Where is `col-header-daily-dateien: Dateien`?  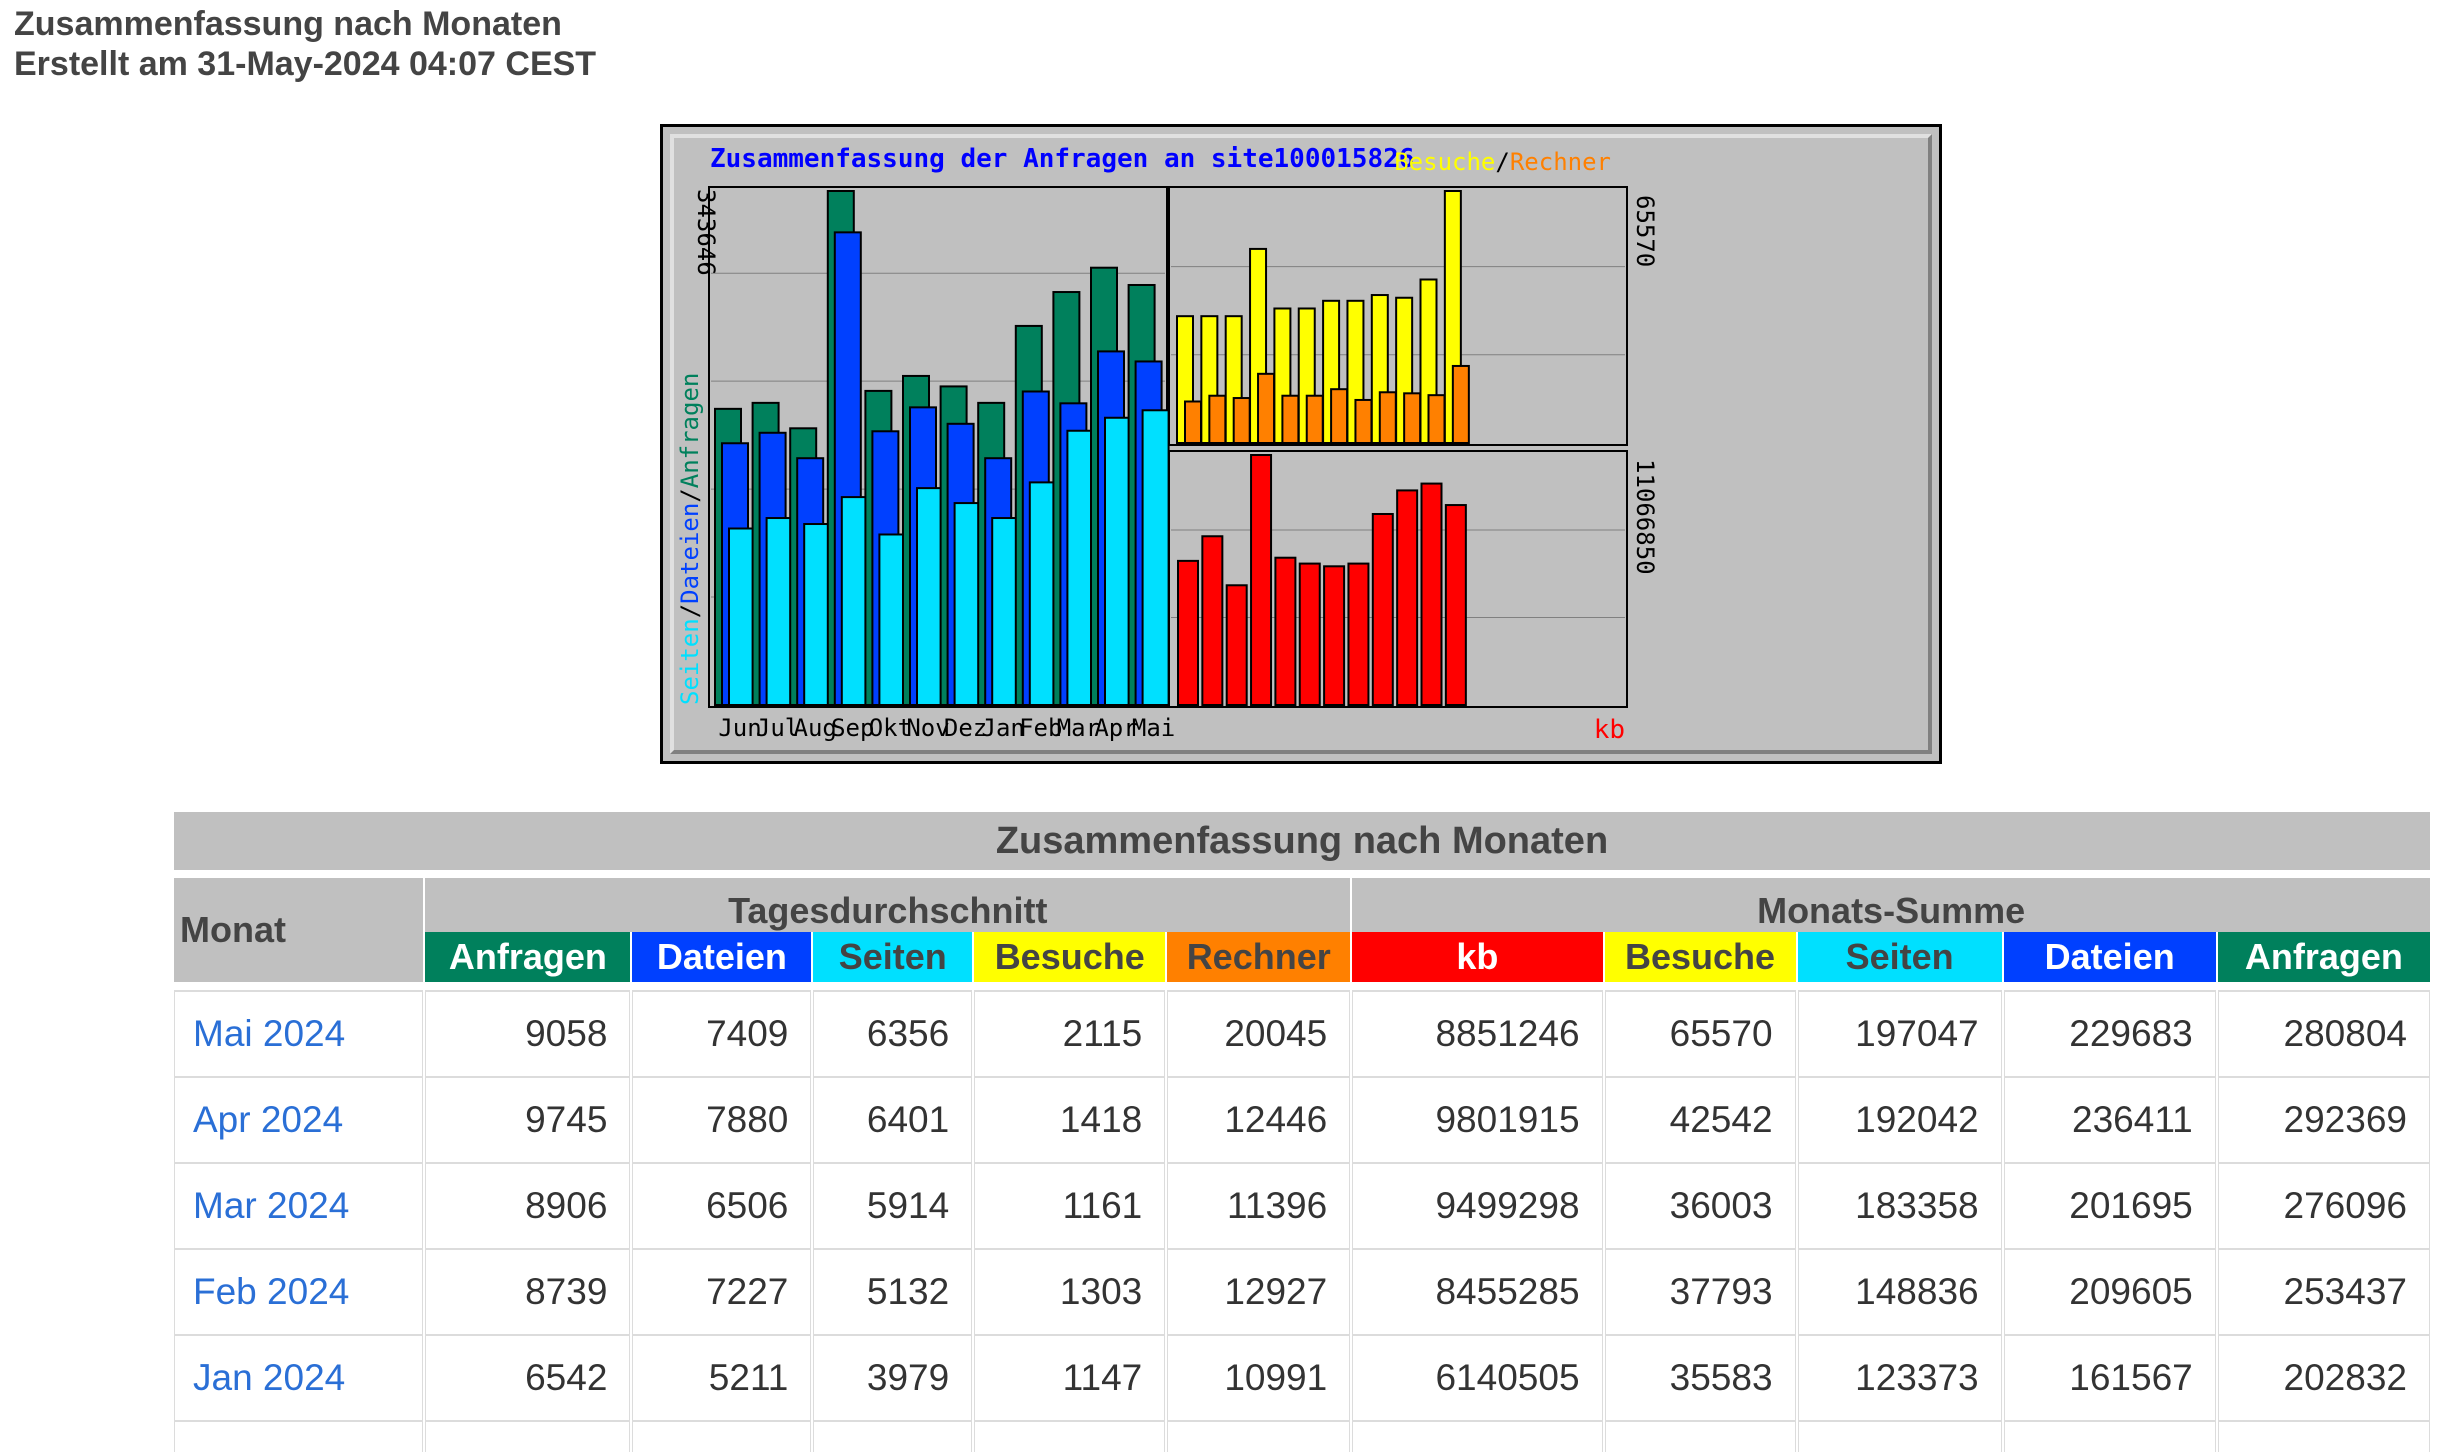 col-header-daily-dateien: Dateien is located at coordinates (722, 957).